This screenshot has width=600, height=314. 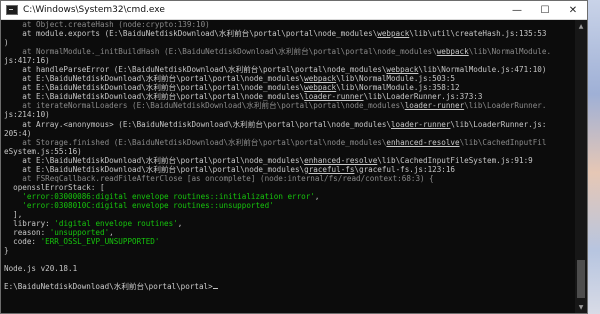 I want to click on console-line: library: 'digital envelope routines',, so click(x=289, y=223).